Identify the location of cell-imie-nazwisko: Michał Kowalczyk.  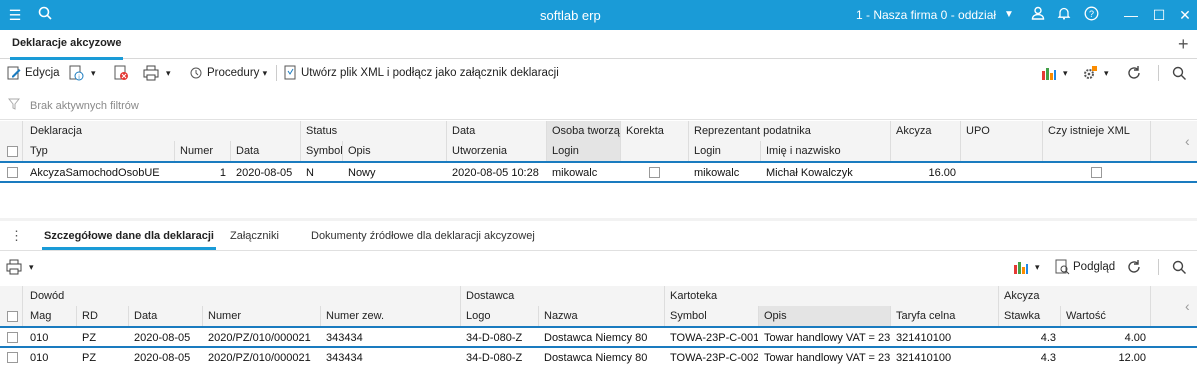
(809, 173).